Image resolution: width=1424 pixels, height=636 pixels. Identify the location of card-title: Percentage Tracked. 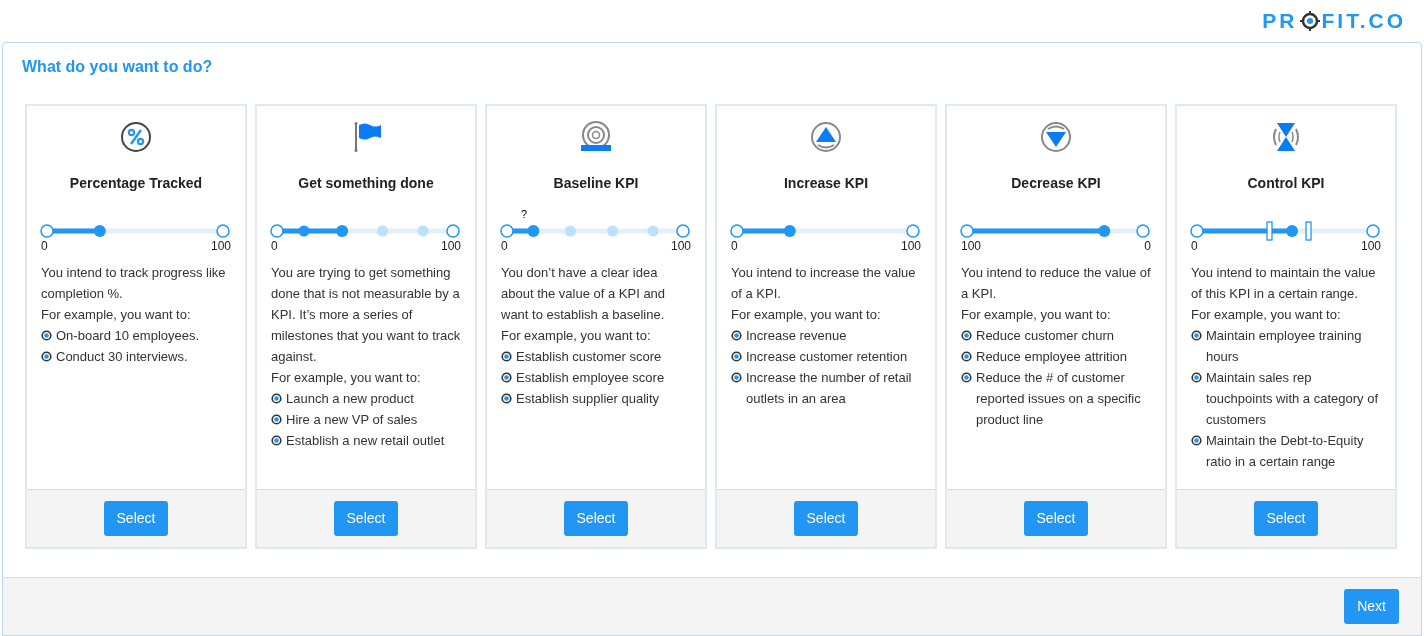
(136, 183).